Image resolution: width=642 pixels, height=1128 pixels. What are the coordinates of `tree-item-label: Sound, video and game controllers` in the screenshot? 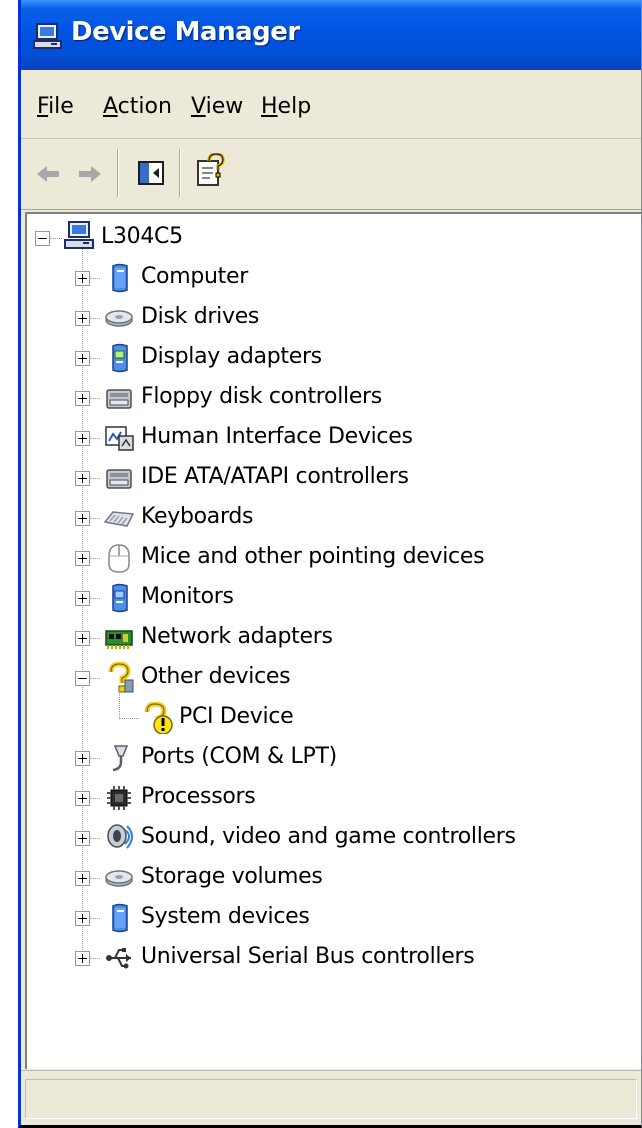 It's located at (328, 836).